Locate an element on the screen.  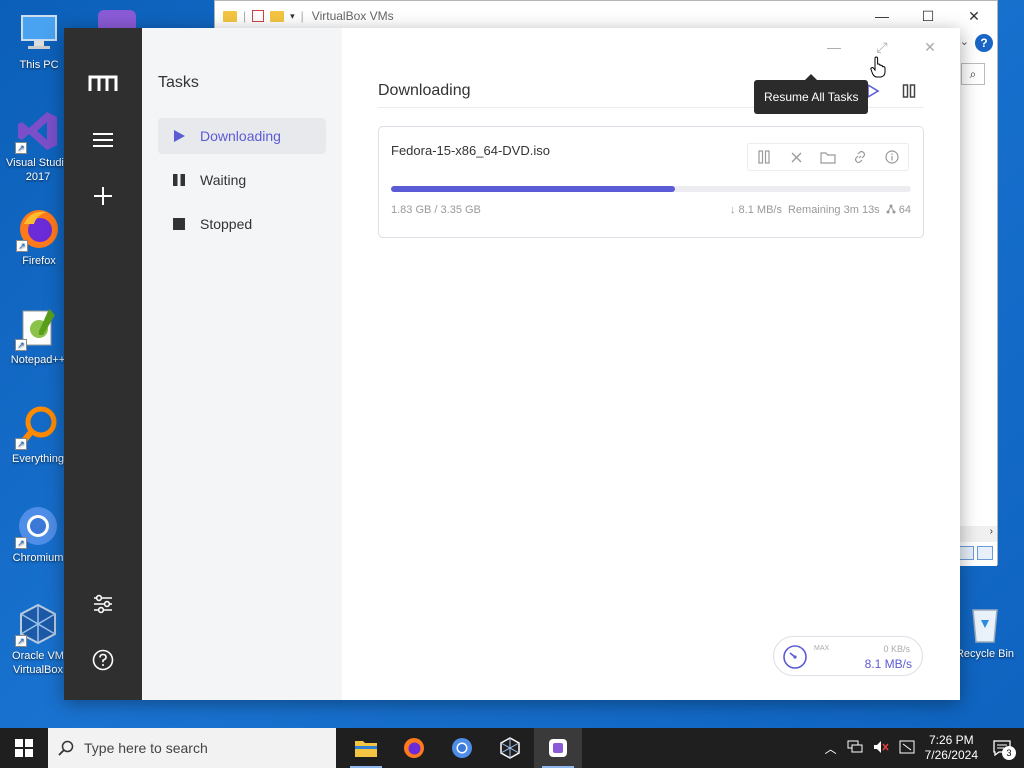
properties-icon is located at coordinates (258, 16).